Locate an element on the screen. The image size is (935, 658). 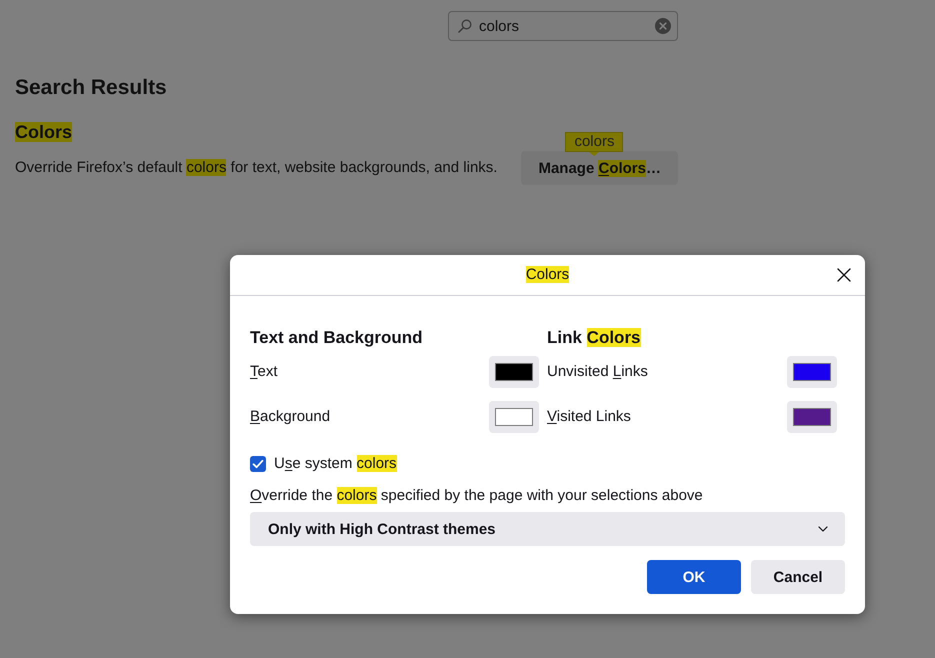
search-field: colors is located at coordinates (563, 26).